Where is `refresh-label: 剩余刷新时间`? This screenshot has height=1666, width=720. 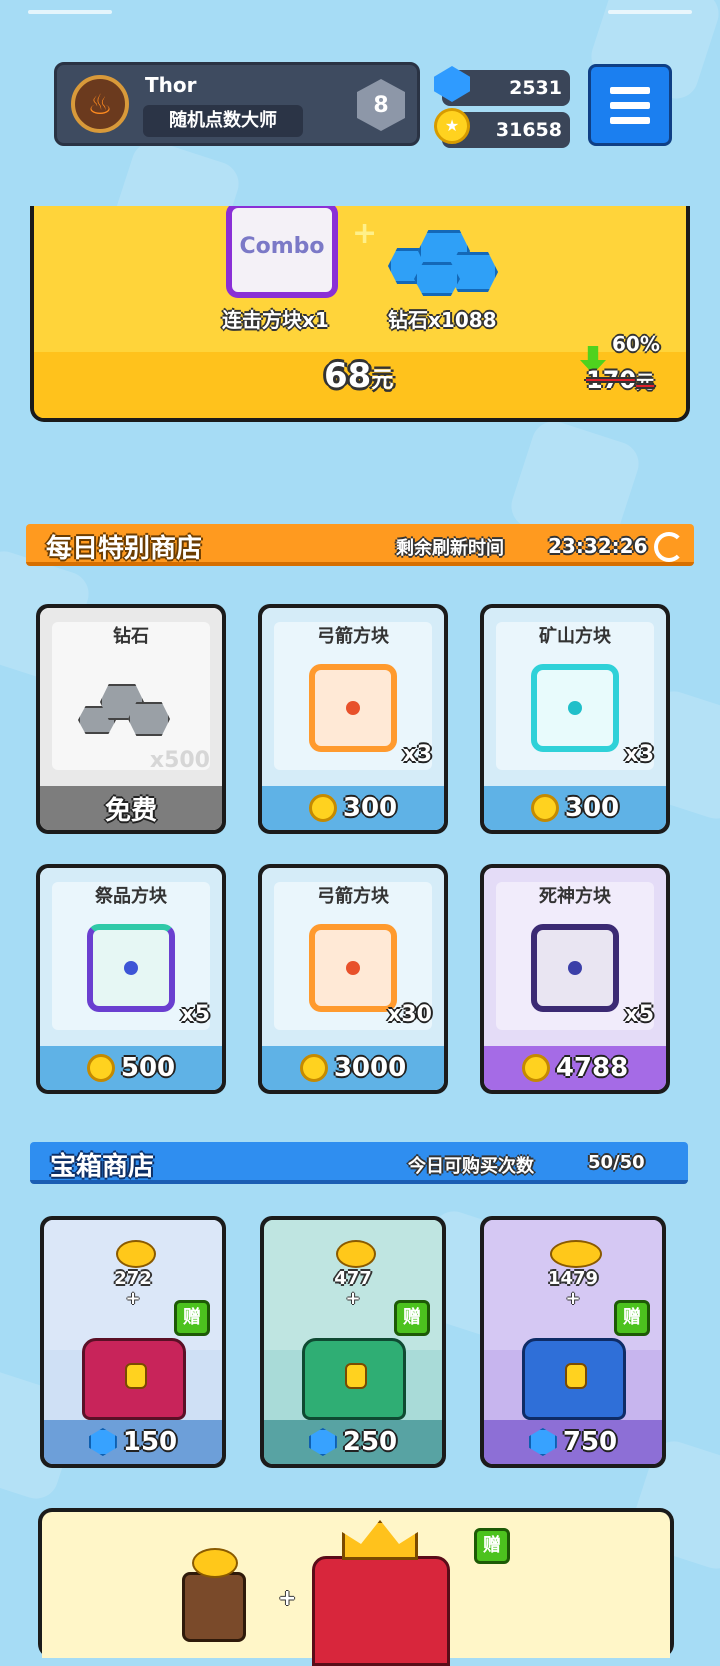 refresh-label: 剩余刷新时间 is located at coordinates (450, 548).